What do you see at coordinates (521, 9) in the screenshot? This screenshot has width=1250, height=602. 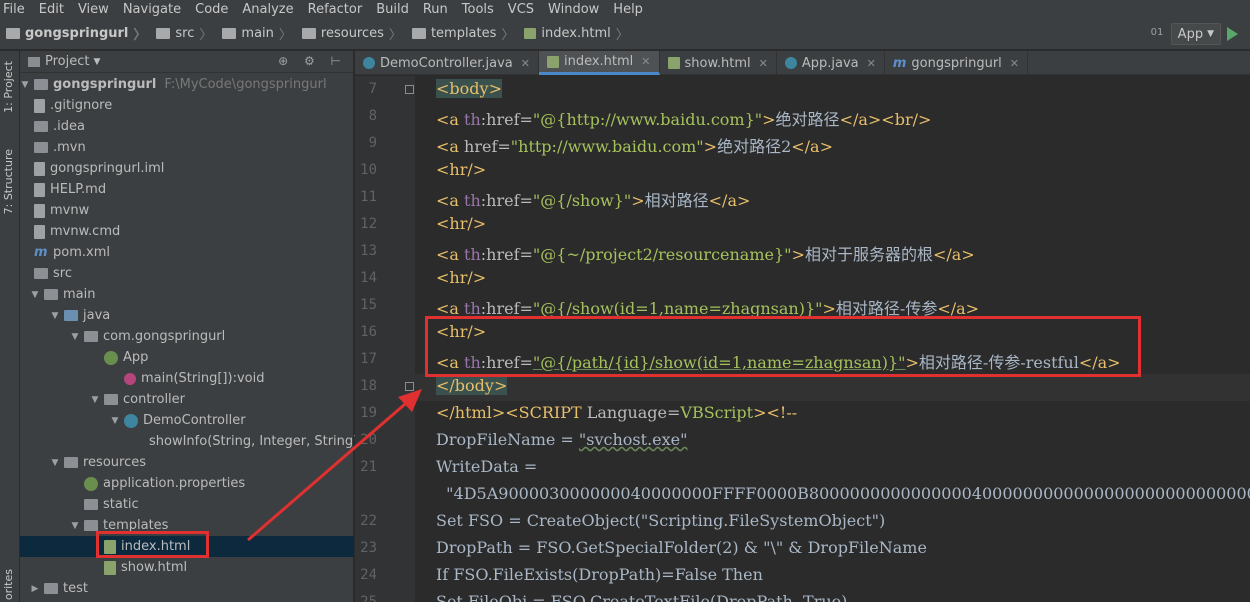 I see `menu-vcs: VCS` at bounding box center [521, 9].